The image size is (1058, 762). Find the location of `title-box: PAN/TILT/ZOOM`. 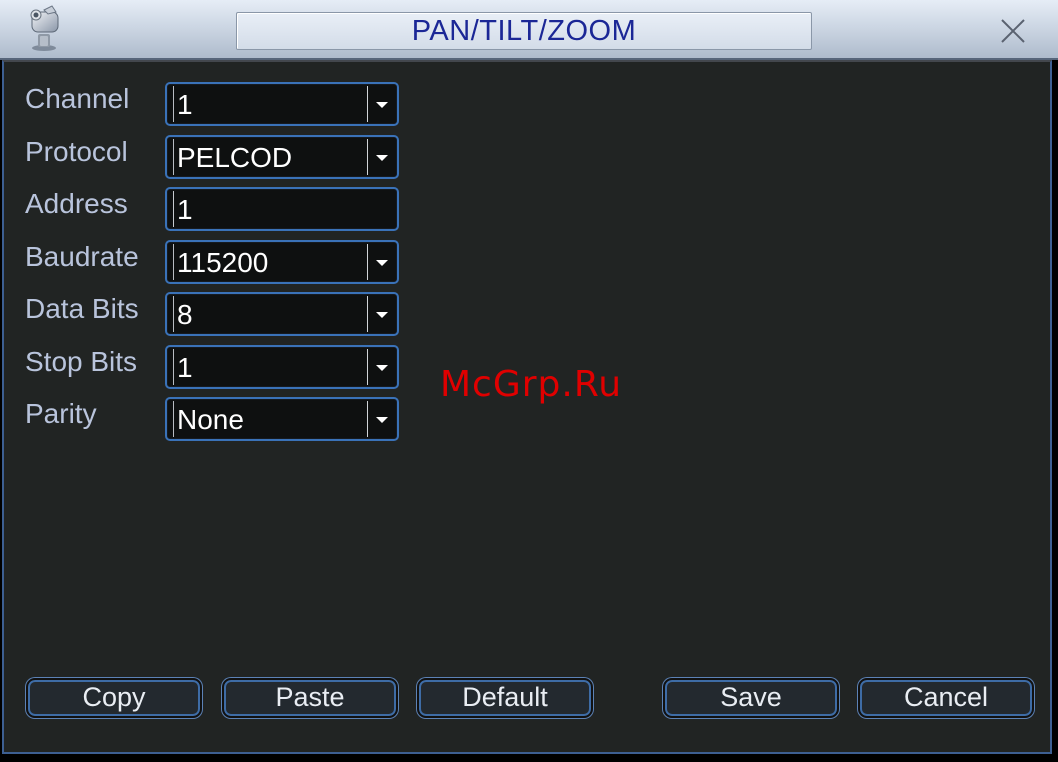

title-box: PAN/TILT/ZOOM is located at coordinates (524, 31).